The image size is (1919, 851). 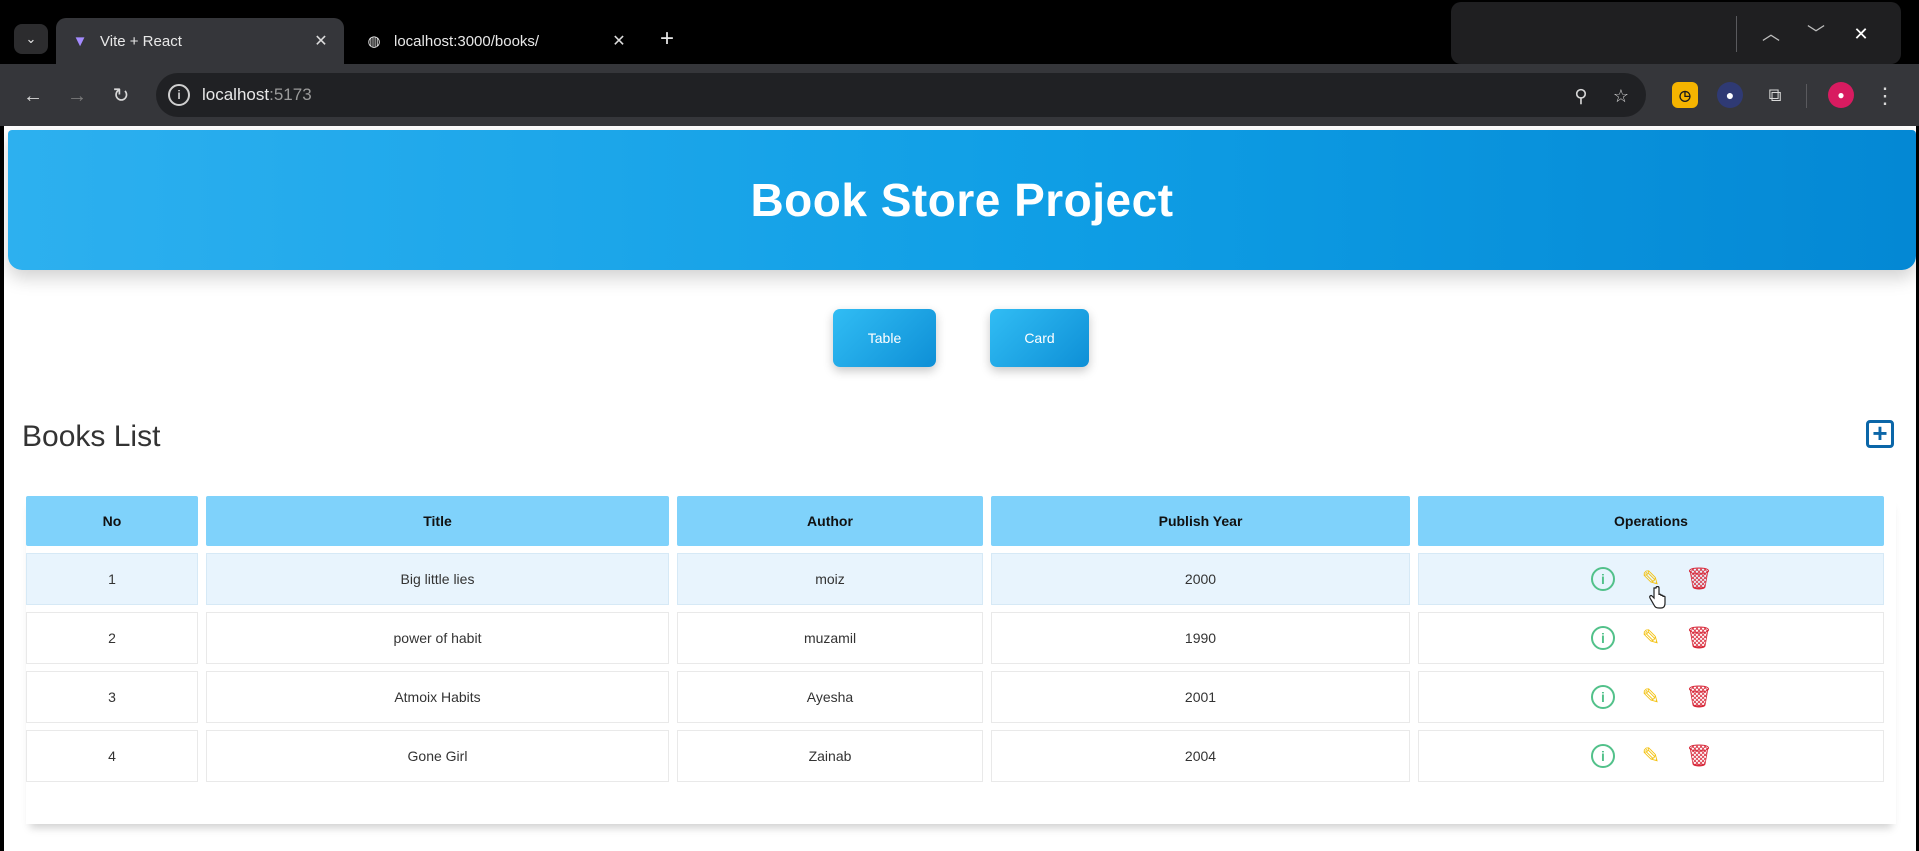 I want to click on column-header-publish-year: Publish Year, so click(x=1200, y=521).